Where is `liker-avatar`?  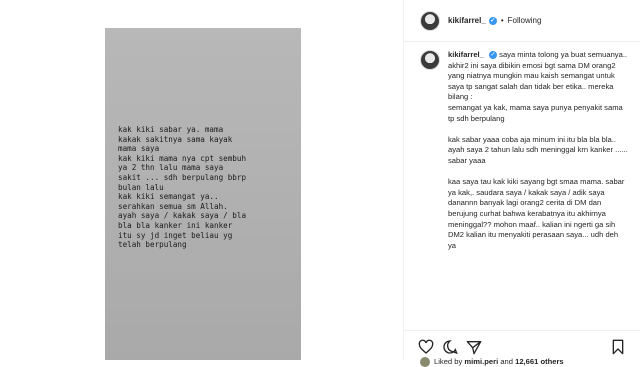
liker-avatar is located at coordinates (425, 362).